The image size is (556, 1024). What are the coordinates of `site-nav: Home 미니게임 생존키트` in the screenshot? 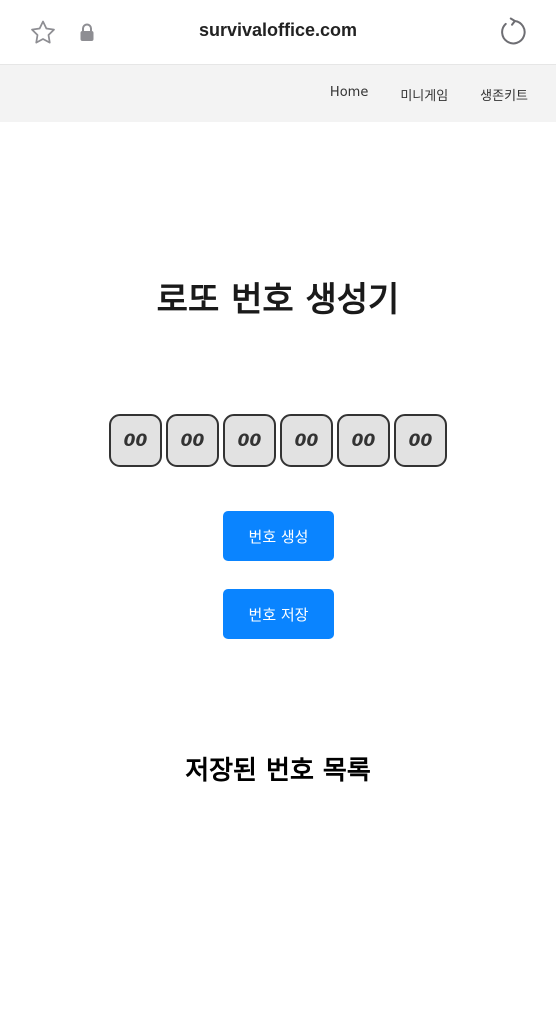 It's located at (278, 93).